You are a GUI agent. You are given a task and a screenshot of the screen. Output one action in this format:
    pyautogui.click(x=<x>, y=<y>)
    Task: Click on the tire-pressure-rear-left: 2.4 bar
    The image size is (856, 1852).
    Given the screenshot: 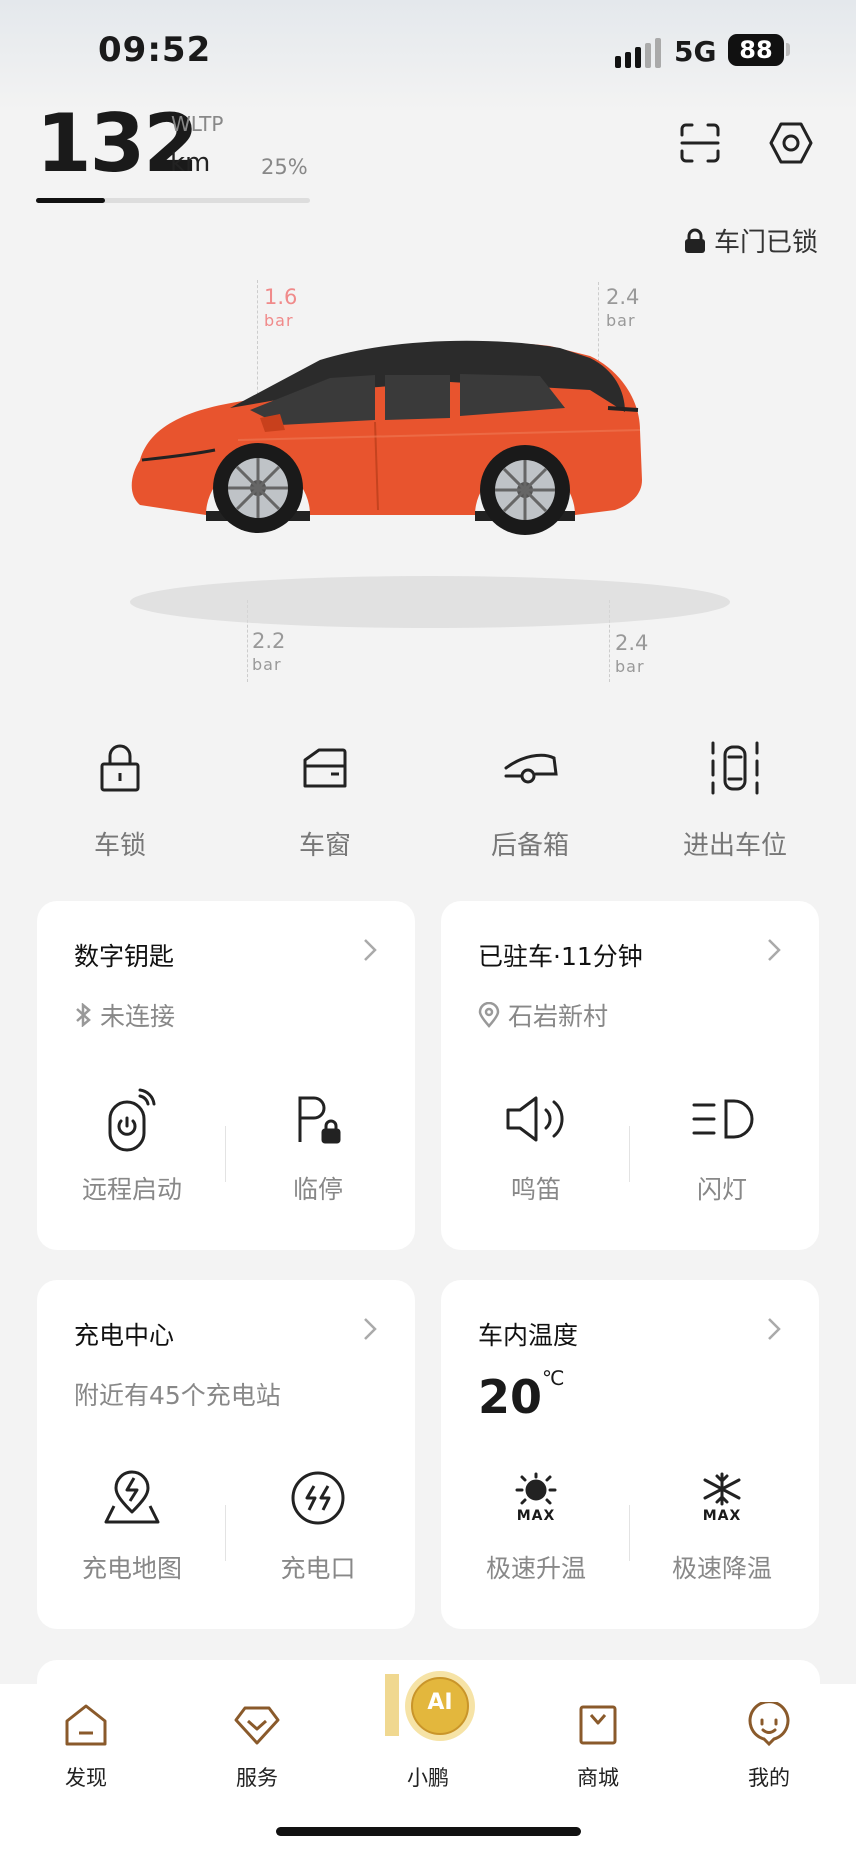 What is the action you would take?
    pyautogui.click(x=622, y=309)
    